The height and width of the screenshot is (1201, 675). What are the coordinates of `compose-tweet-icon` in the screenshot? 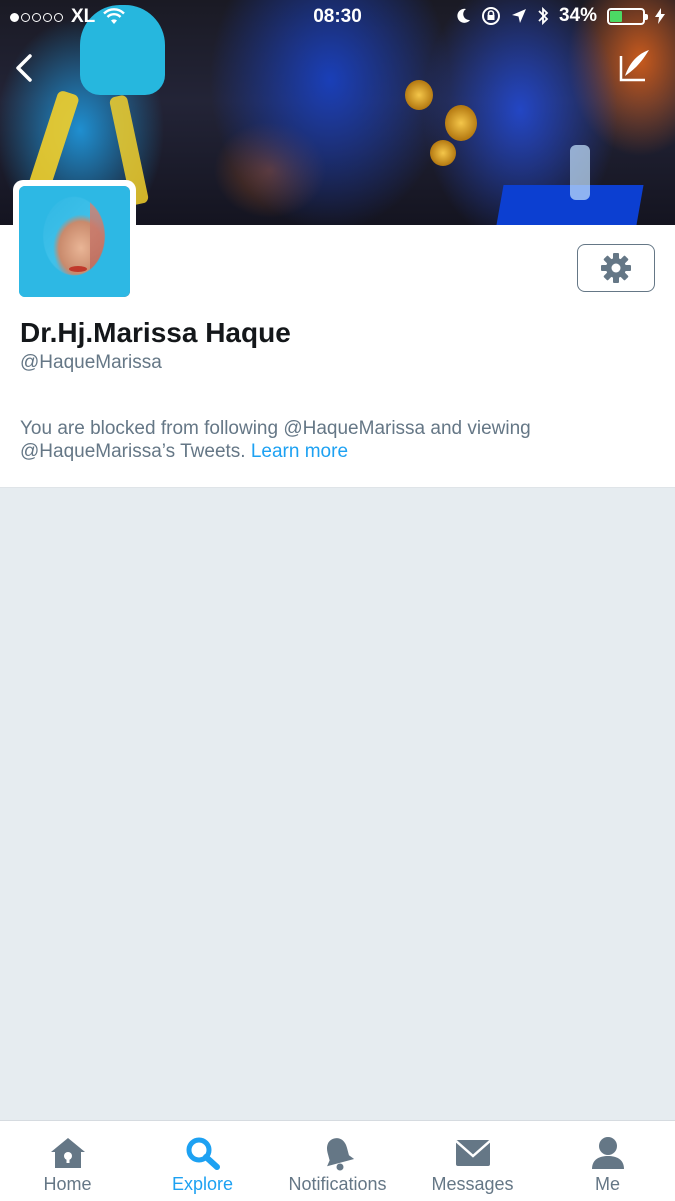 It's located at (634, 66).